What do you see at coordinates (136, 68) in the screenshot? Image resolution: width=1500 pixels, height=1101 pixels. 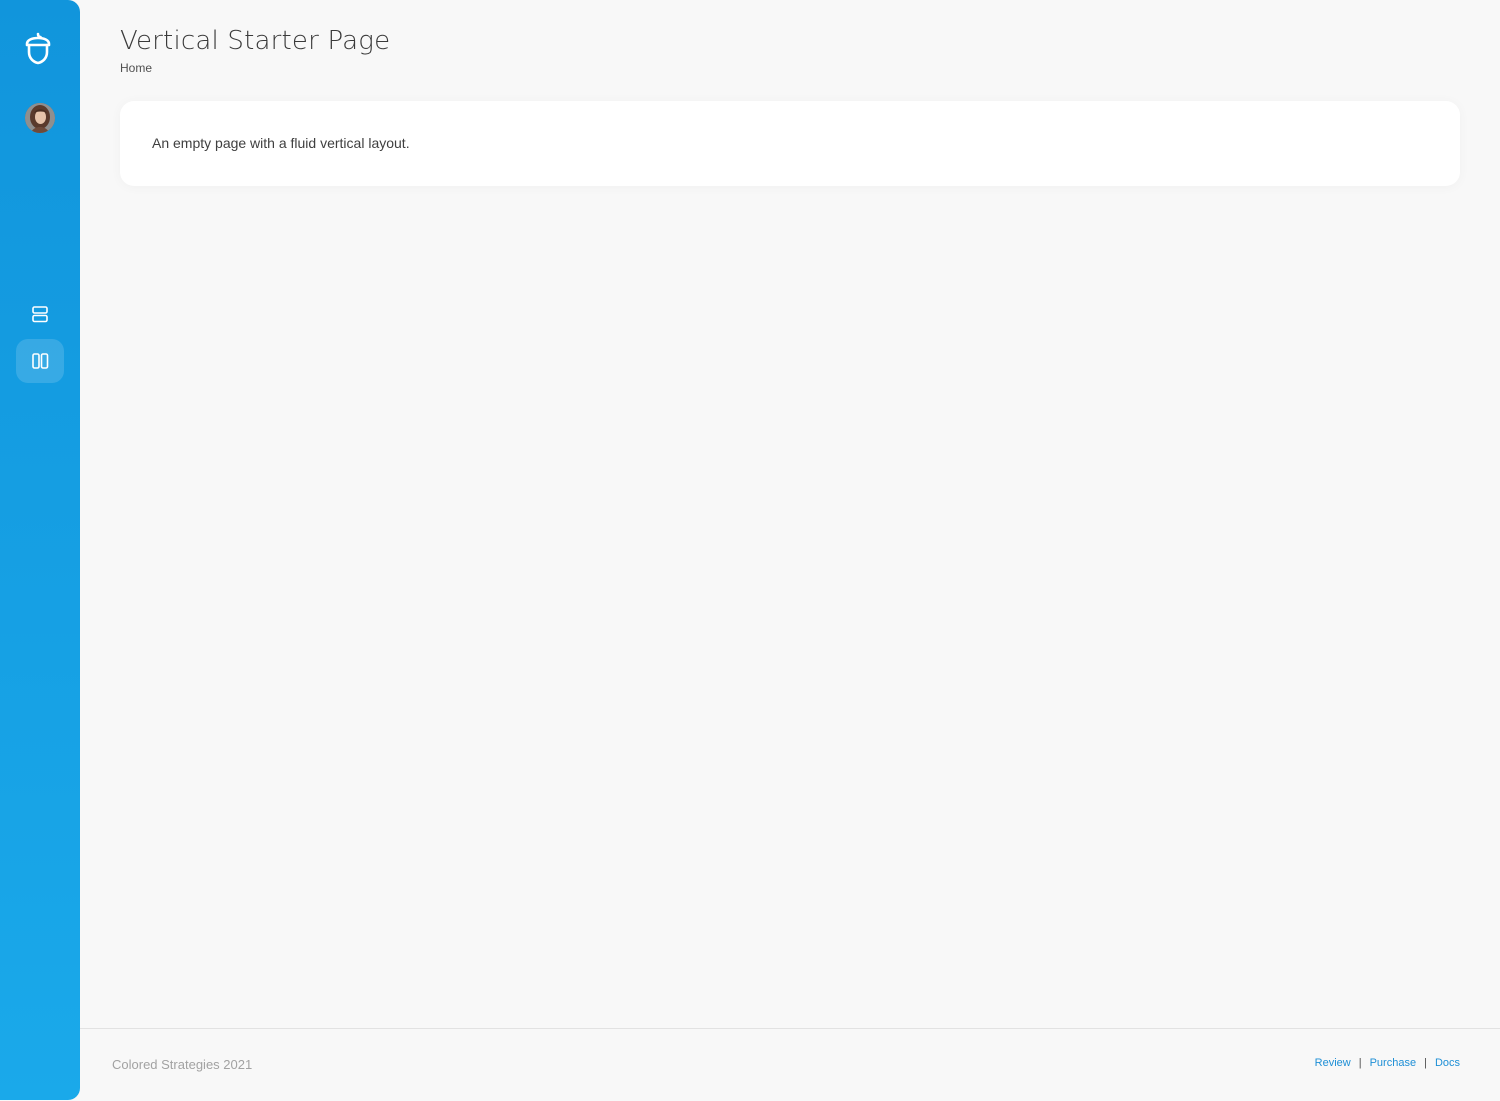 I see `breadcrumb-home: Home` at bounding box center [136, 68].